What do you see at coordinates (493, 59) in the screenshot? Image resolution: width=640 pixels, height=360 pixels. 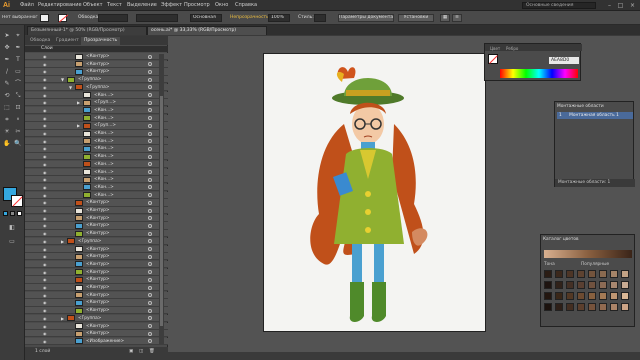 I see `color-fill-box` at bounding box center [493, 59].